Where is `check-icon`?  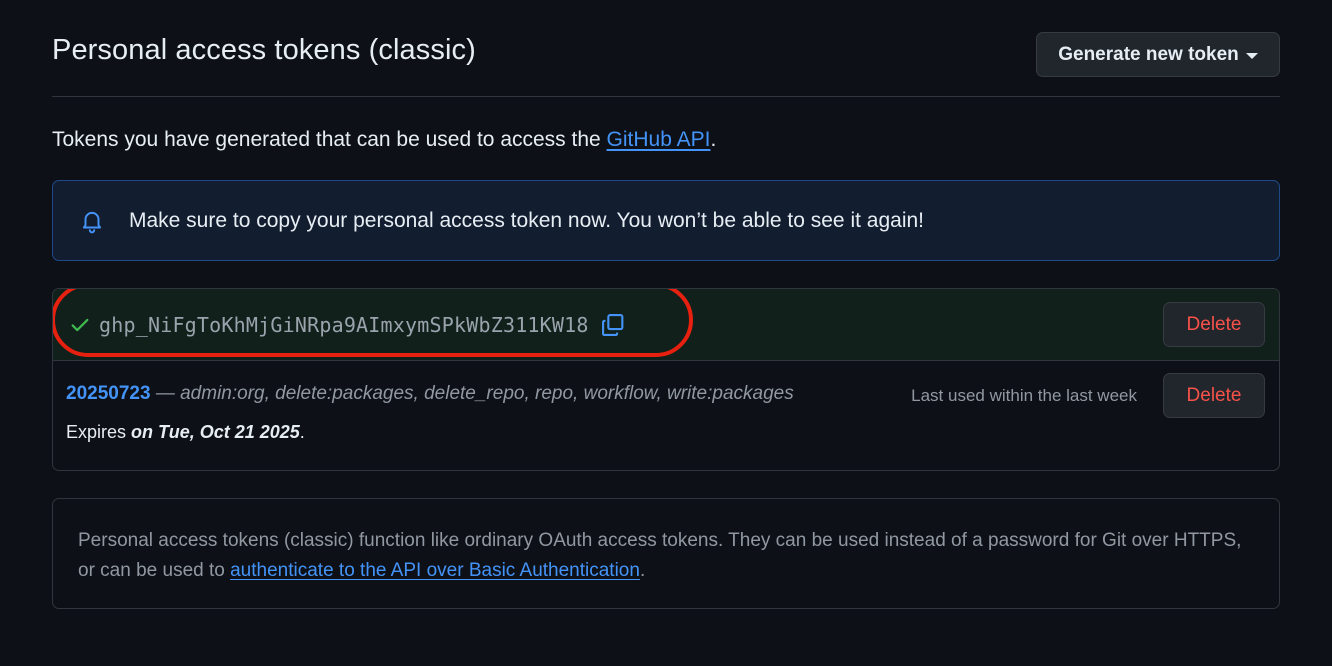 check-icon is located at coordinates (80, 325).